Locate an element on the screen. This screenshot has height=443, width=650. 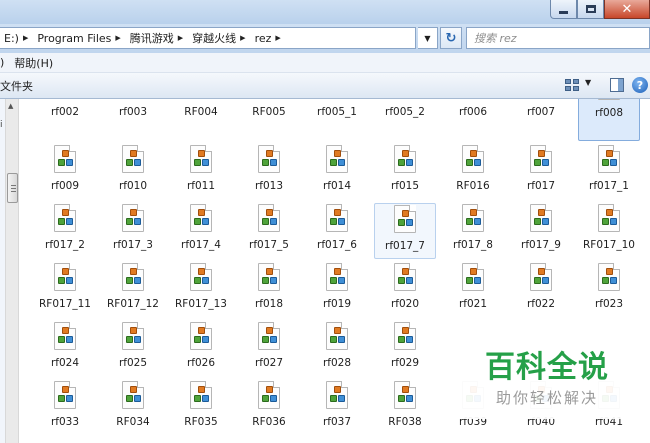
file-item: rf017_6 is located at coordinates (337, 231).